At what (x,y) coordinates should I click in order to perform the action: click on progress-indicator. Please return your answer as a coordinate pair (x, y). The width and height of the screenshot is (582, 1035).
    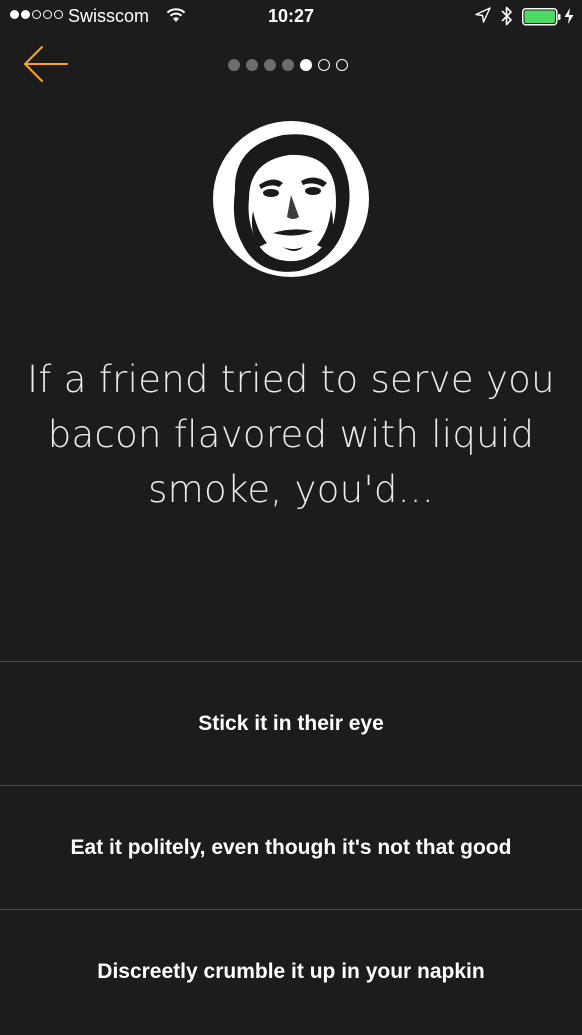
    Looking at the image, I should click on (288, 65).